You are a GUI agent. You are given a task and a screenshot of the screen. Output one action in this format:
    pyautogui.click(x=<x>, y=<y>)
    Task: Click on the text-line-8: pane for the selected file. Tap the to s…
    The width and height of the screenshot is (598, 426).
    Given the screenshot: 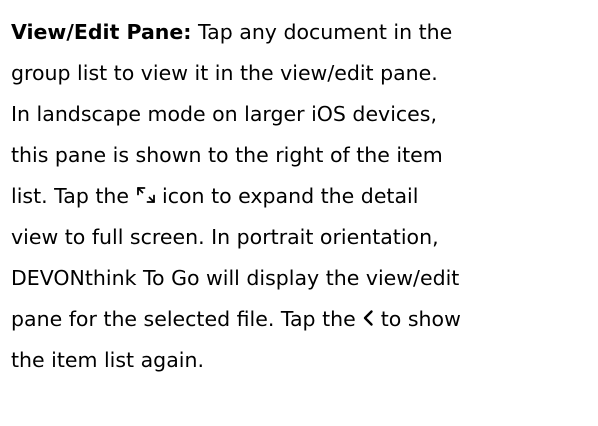 What is the action you would take?
    pyautogui.click(x=302, y=319)
    